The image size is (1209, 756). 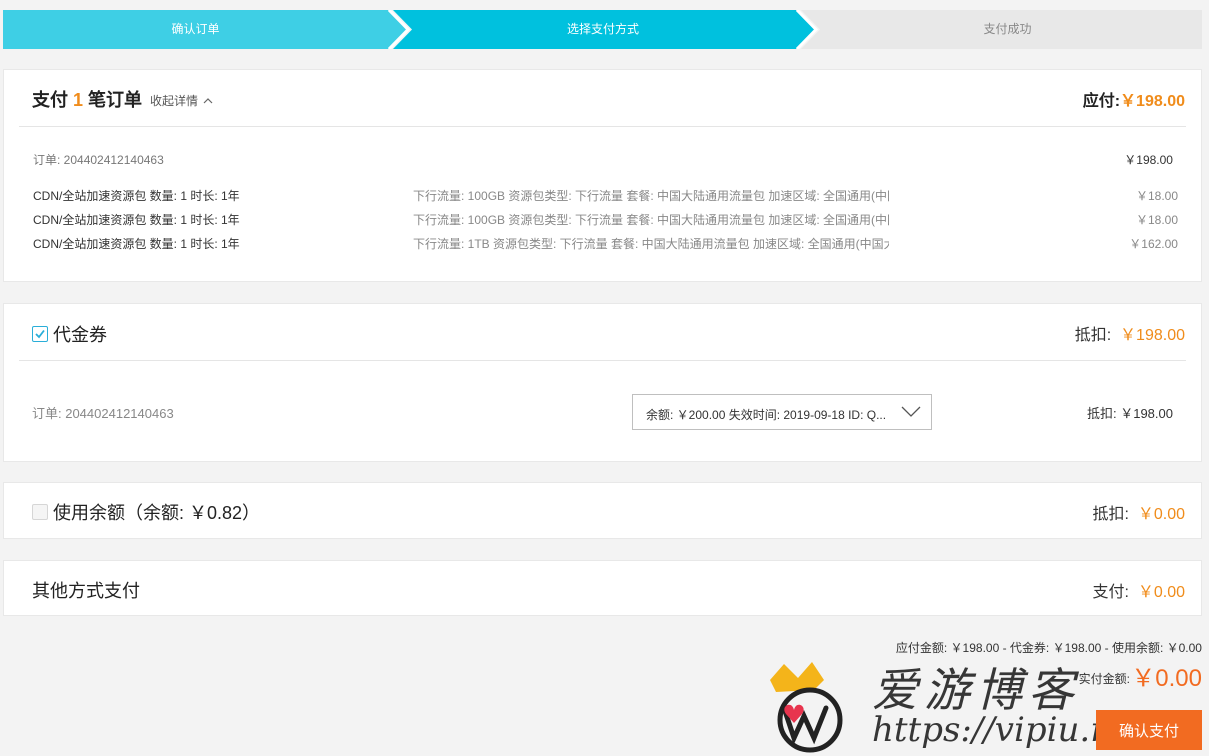 What do you see at coordinates (78, 100) in the screenshot?
I see `order-count: 1` at bounding box center [78, 100].